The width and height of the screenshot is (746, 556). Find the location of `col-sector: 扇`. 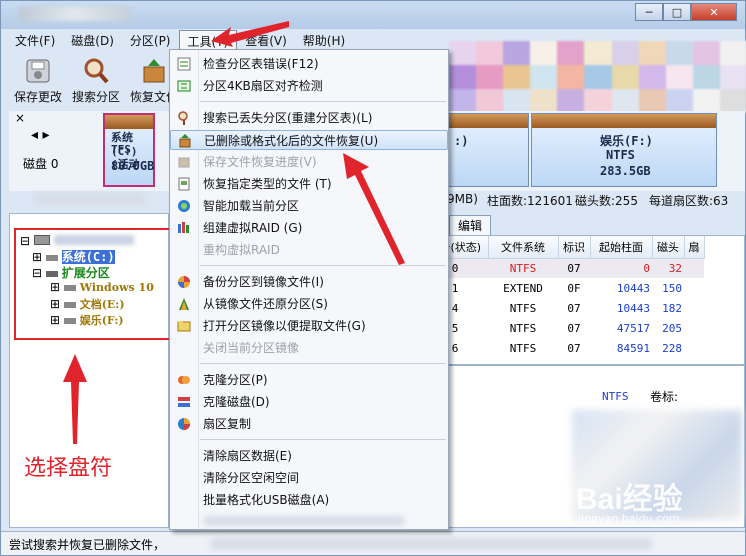

col-sector: 扇 is located at coordinates (694, 247).